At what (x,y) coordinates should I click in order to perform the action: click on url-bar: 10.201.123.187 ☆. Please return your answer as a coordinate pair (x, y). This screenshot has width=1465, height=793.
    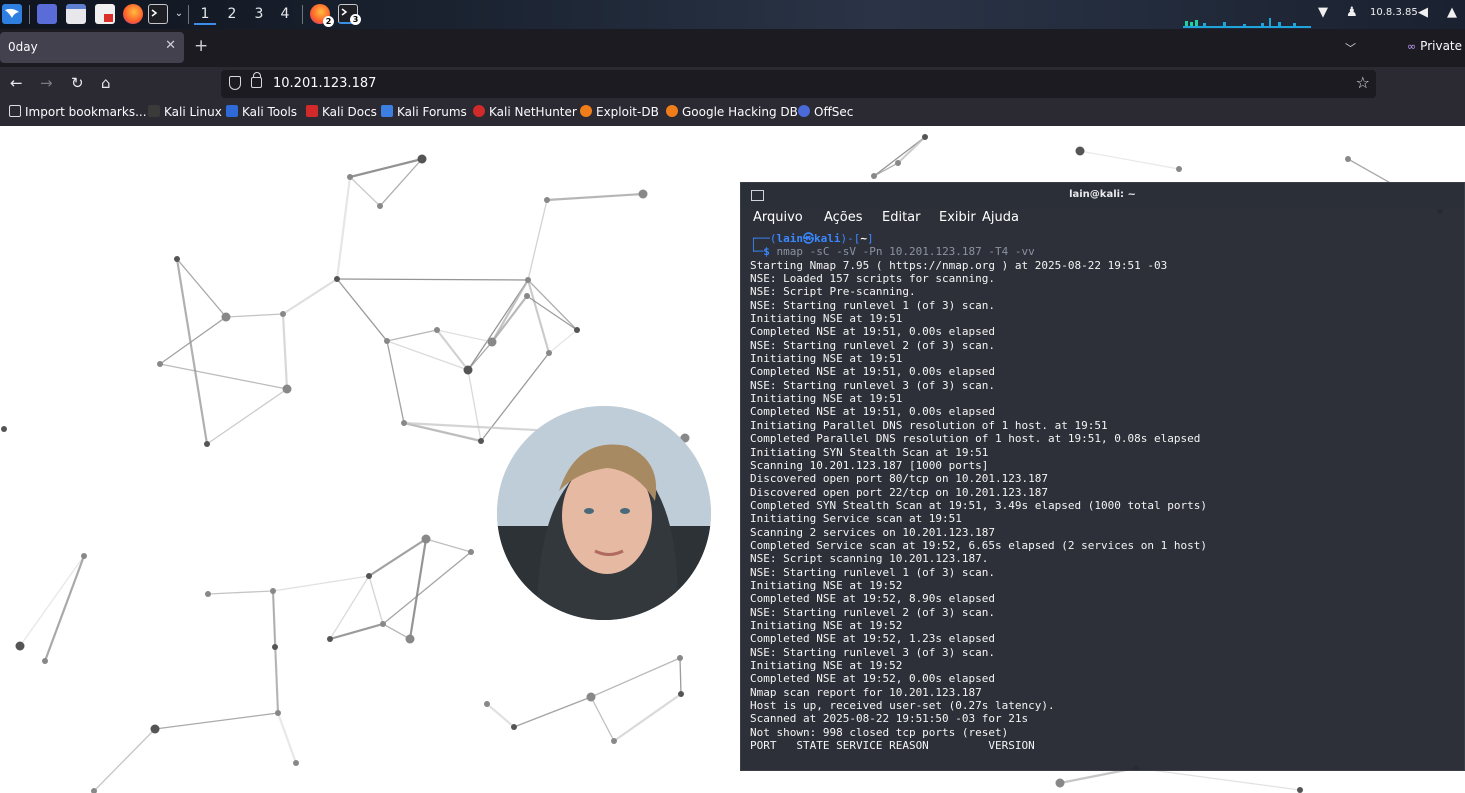
    Looking at the image, I should click on (798, 84).